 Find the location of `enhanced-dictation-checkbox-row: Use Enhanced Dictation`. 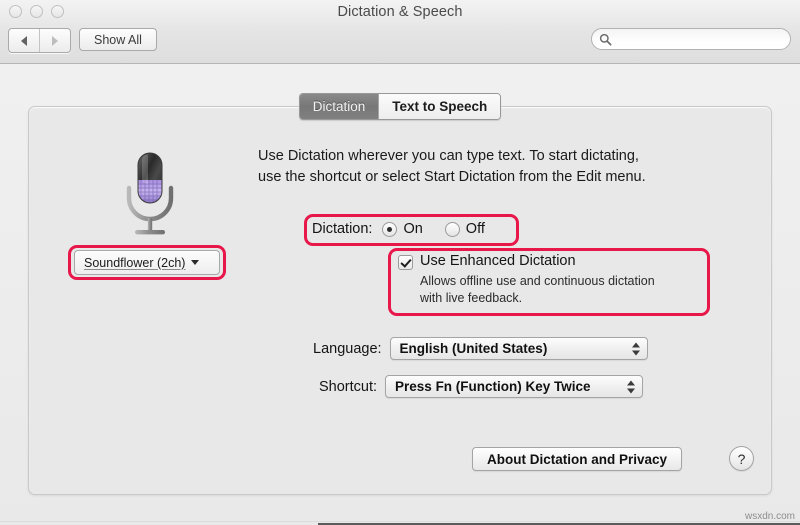

enhanced-dictation-checkbox-row: Use Enhanced Dictation is located at coordinates (548, 261).